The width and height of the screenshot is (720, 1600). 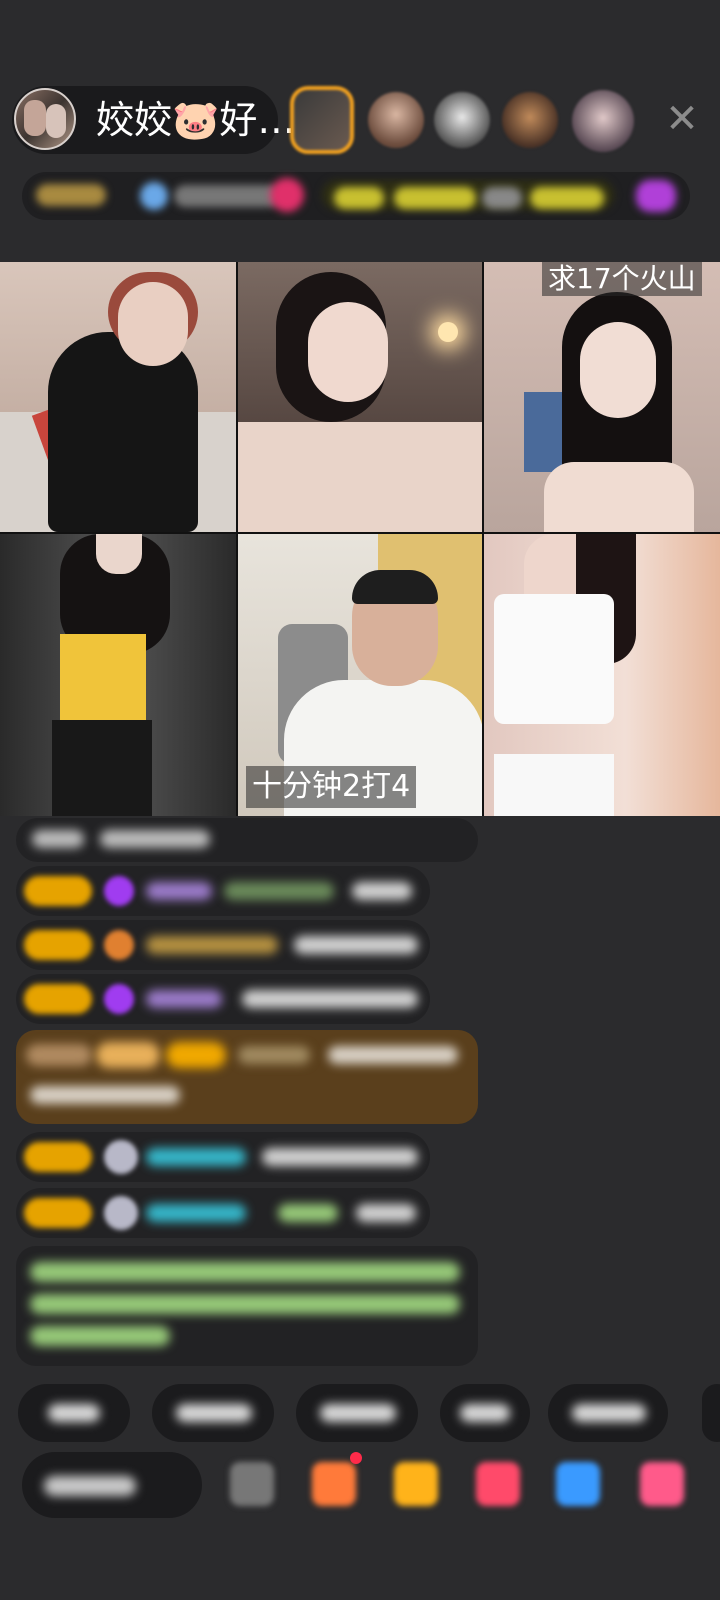 What do you see at coordinates (662, 1484) in the screenshot?
I see `more-icon` at bounding box center [662, 1484].